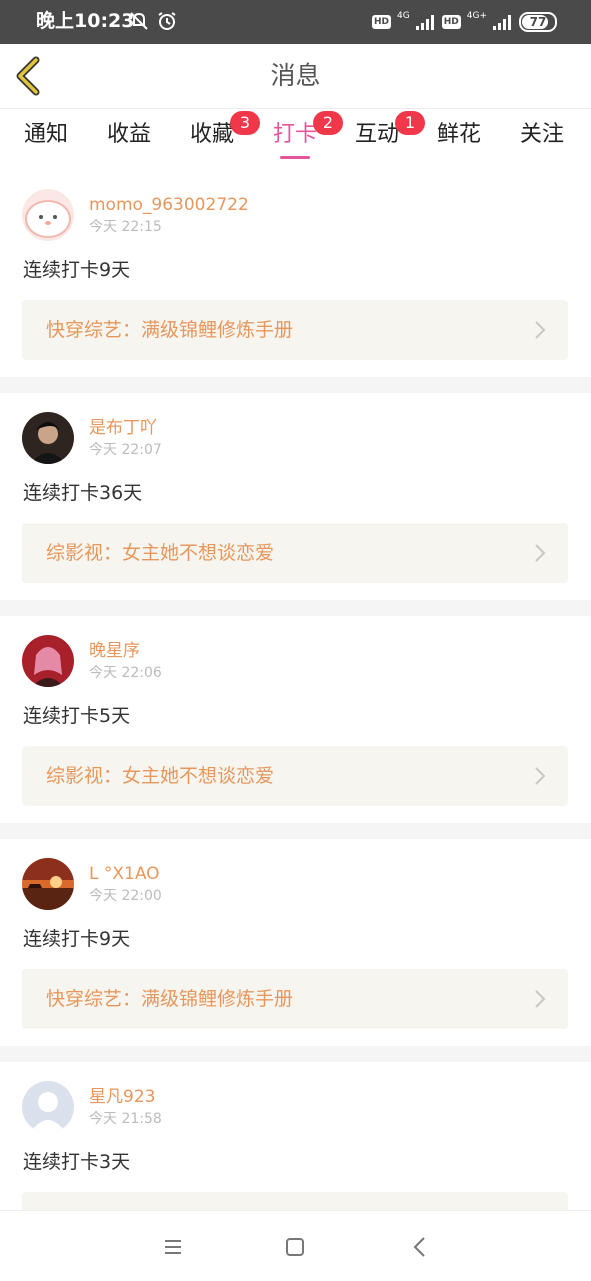 Image resolution: width=591 pixels, height=1281 pixels. I want to click on tab-badge: 2, so click(328, 123).